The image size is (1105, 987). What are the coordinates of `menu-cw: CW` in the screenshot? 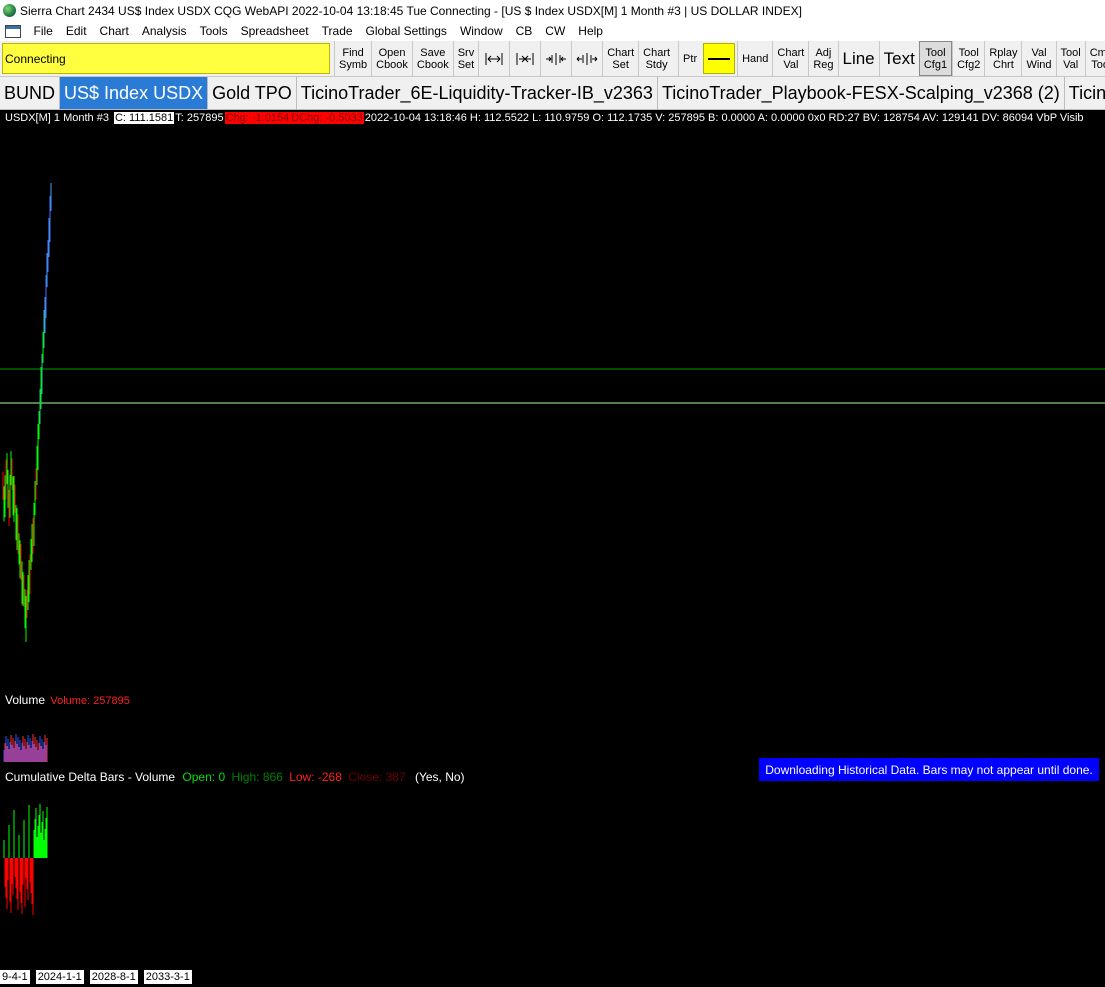 It's located at (555, 31).